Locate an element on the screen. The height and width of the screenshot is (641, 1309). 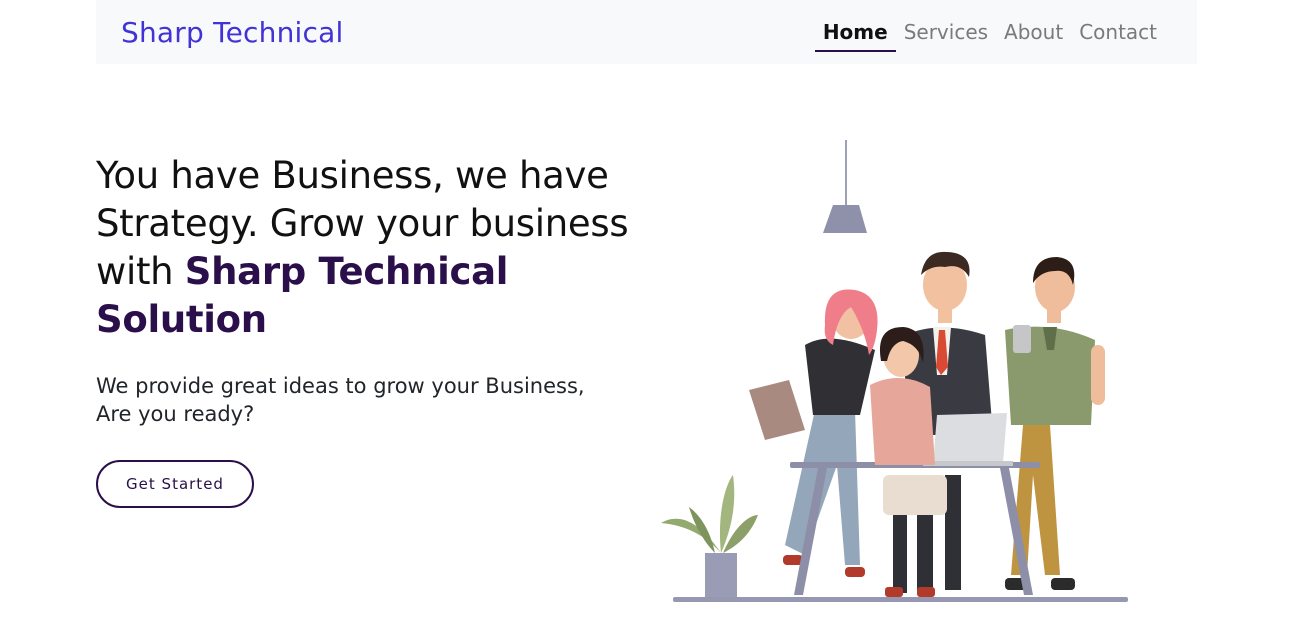
nav-services: Services is located at coordinates (946, 32).